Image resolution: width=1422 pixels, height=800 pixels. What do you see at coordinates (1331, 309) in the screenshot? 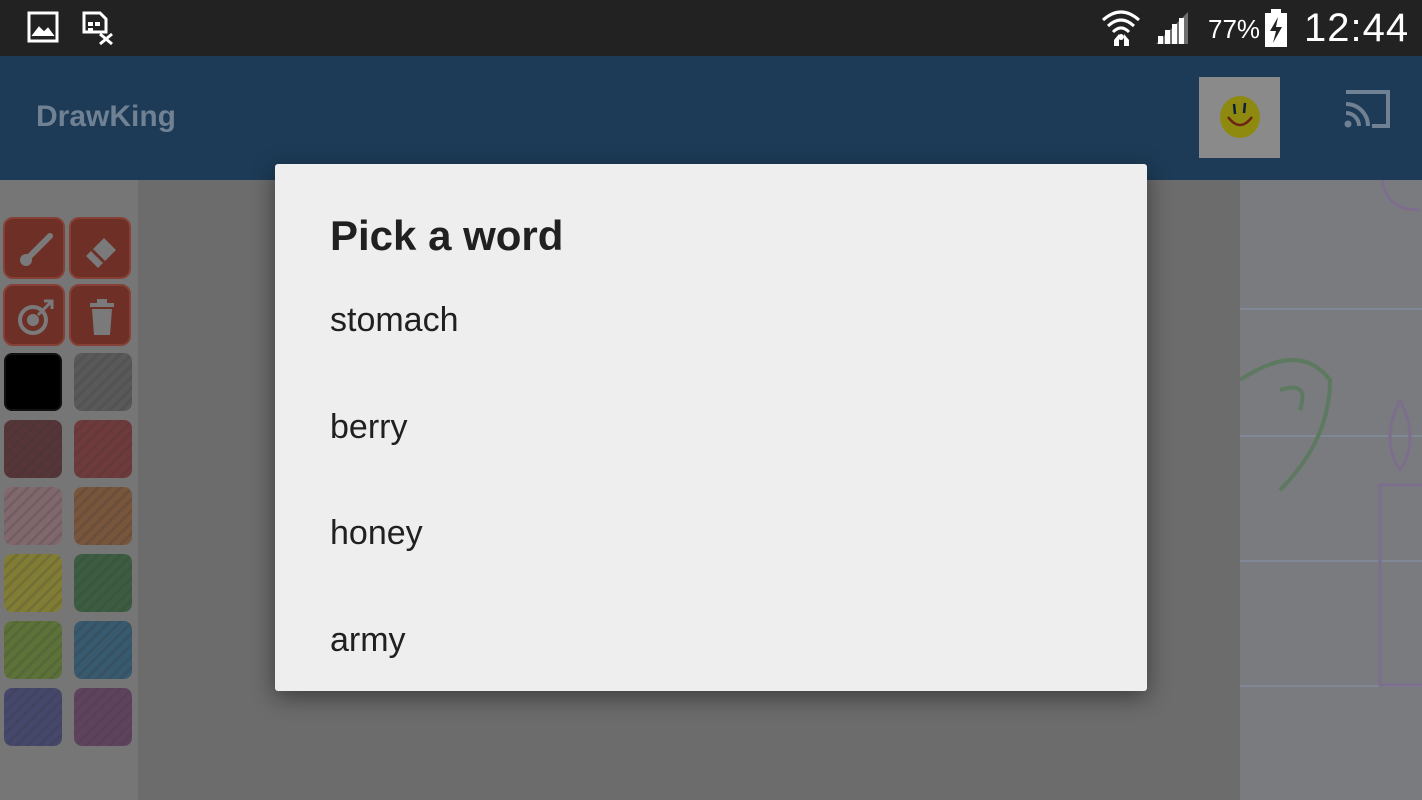
I see `ruled-line` at bounding box center [1331, 309].